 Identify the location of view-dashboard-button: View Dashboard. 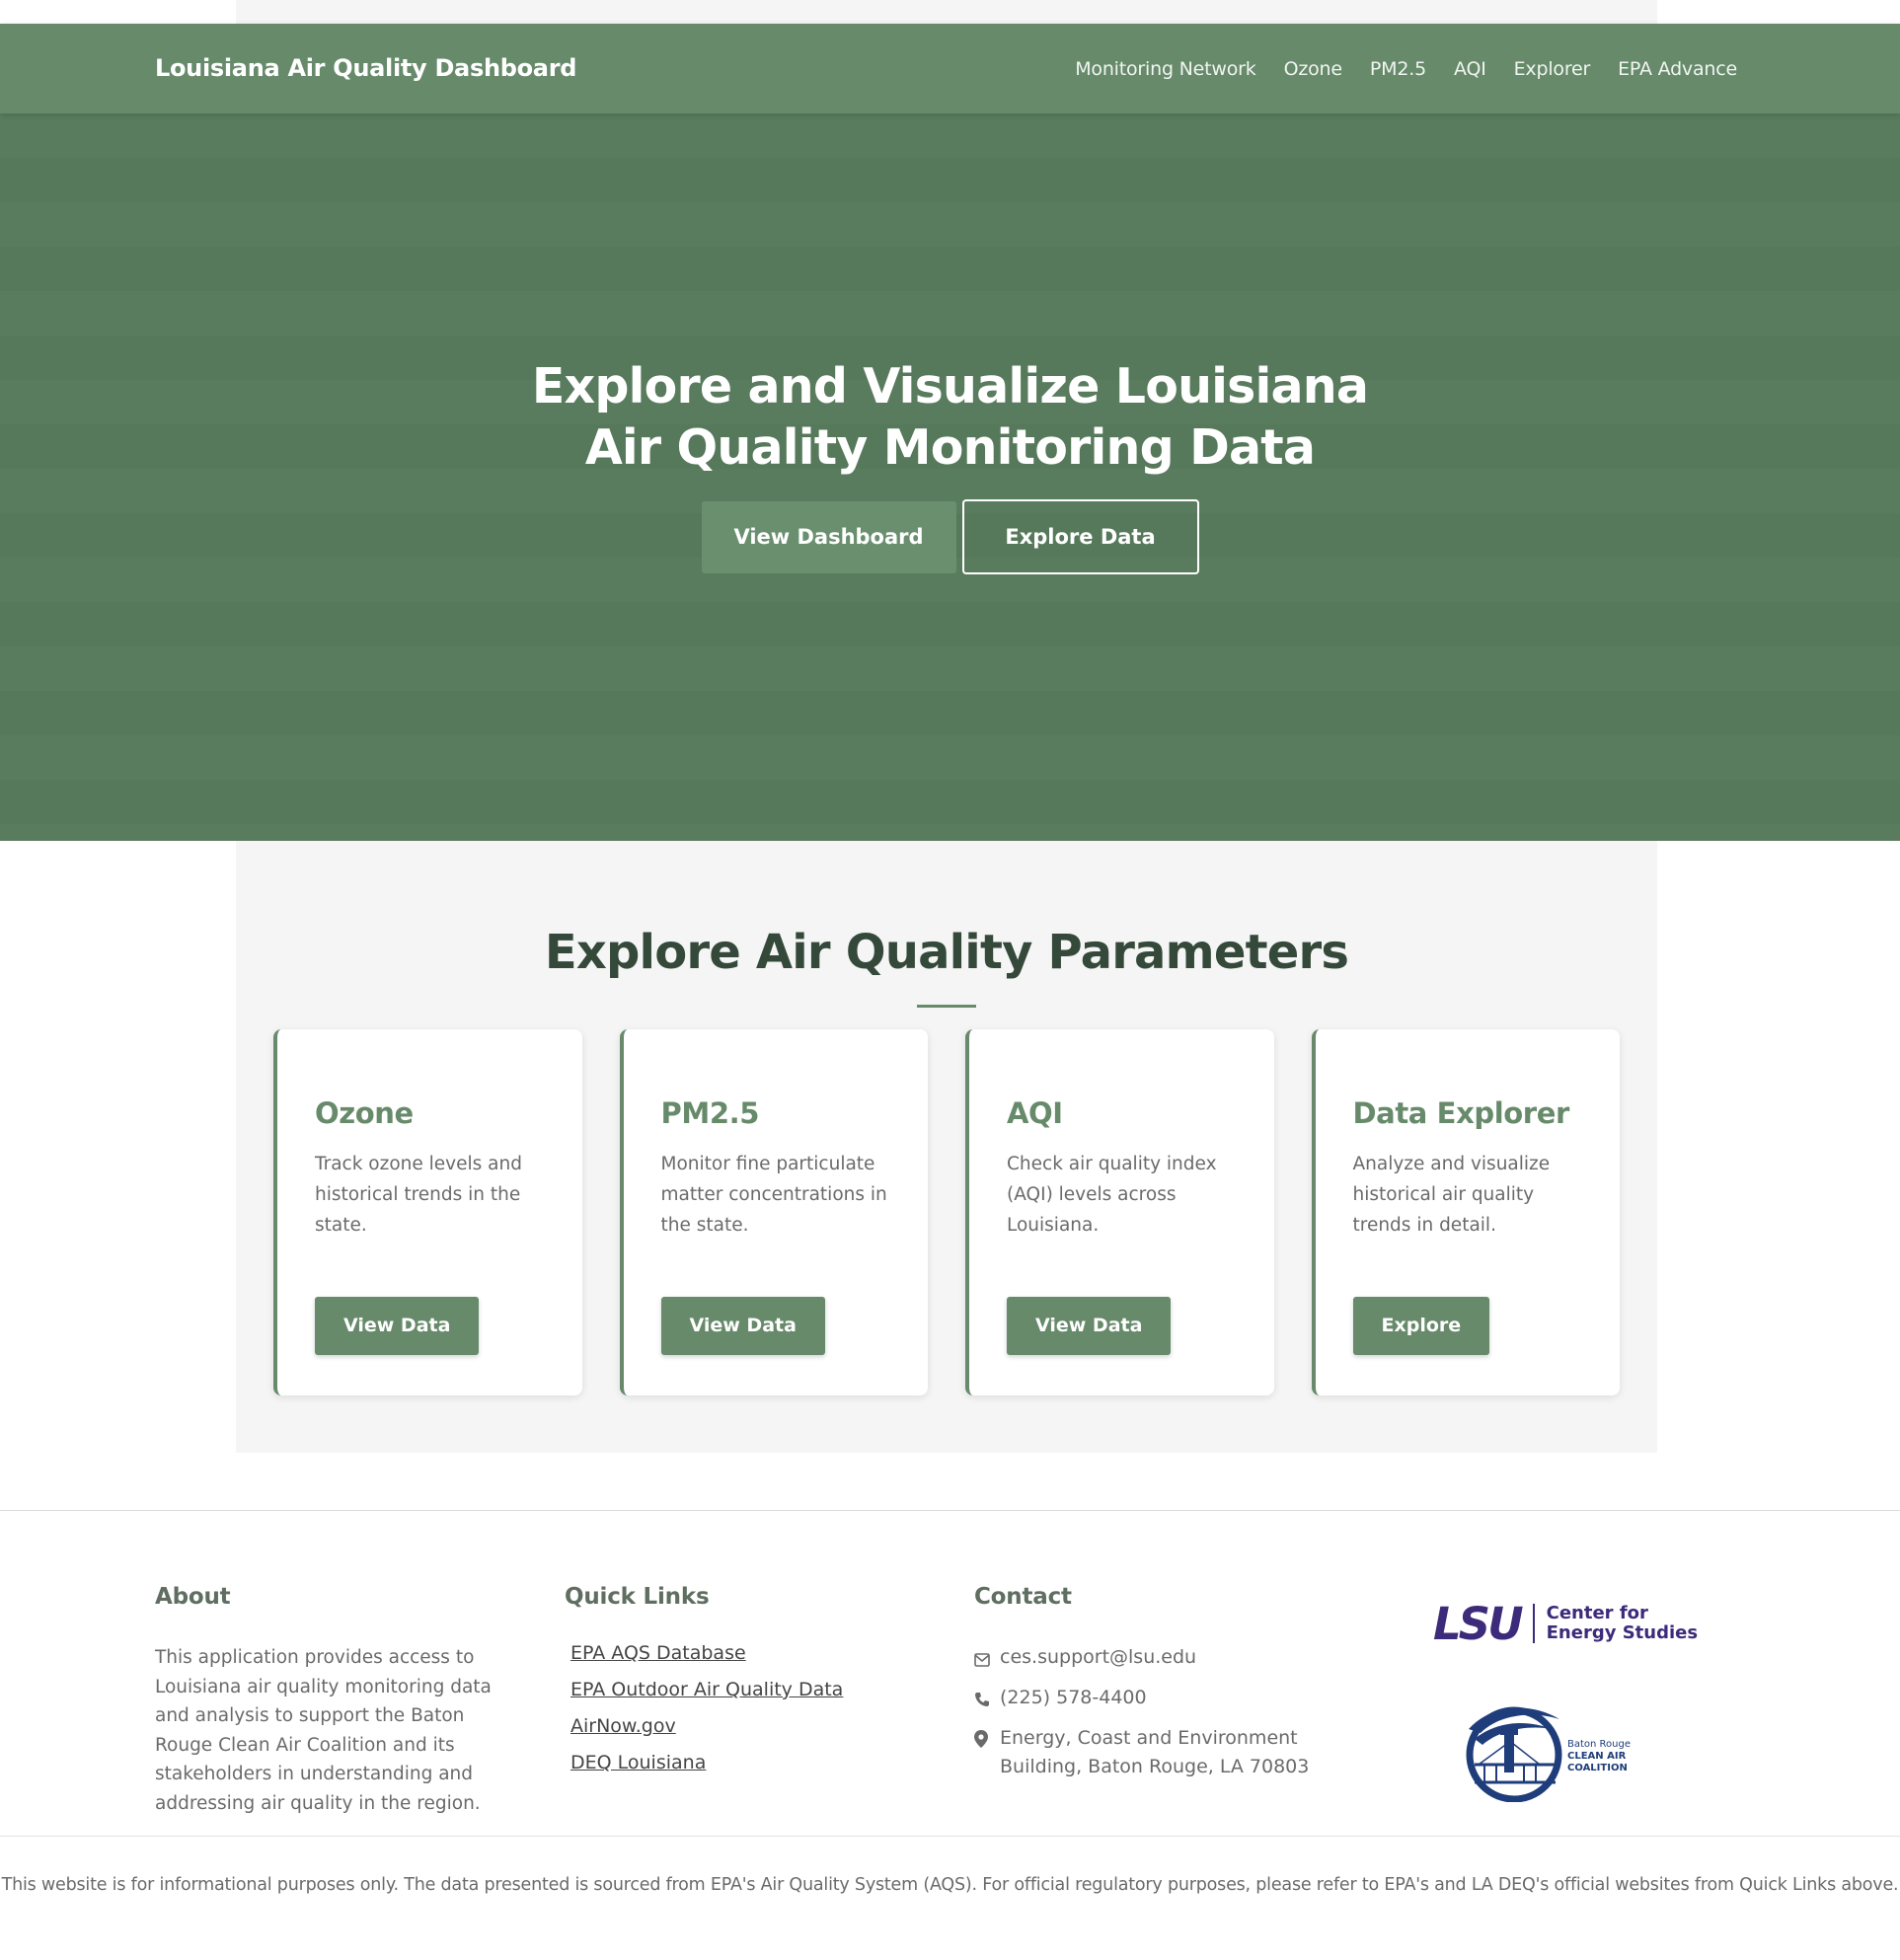
(828, 537).